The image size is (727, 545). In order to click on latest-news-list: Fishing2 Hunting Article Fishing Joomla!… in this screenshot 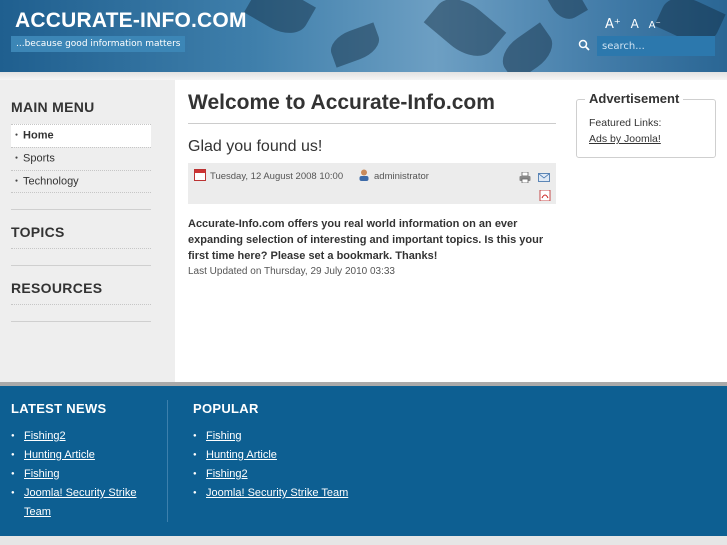, I will do `click(81, 474)`.